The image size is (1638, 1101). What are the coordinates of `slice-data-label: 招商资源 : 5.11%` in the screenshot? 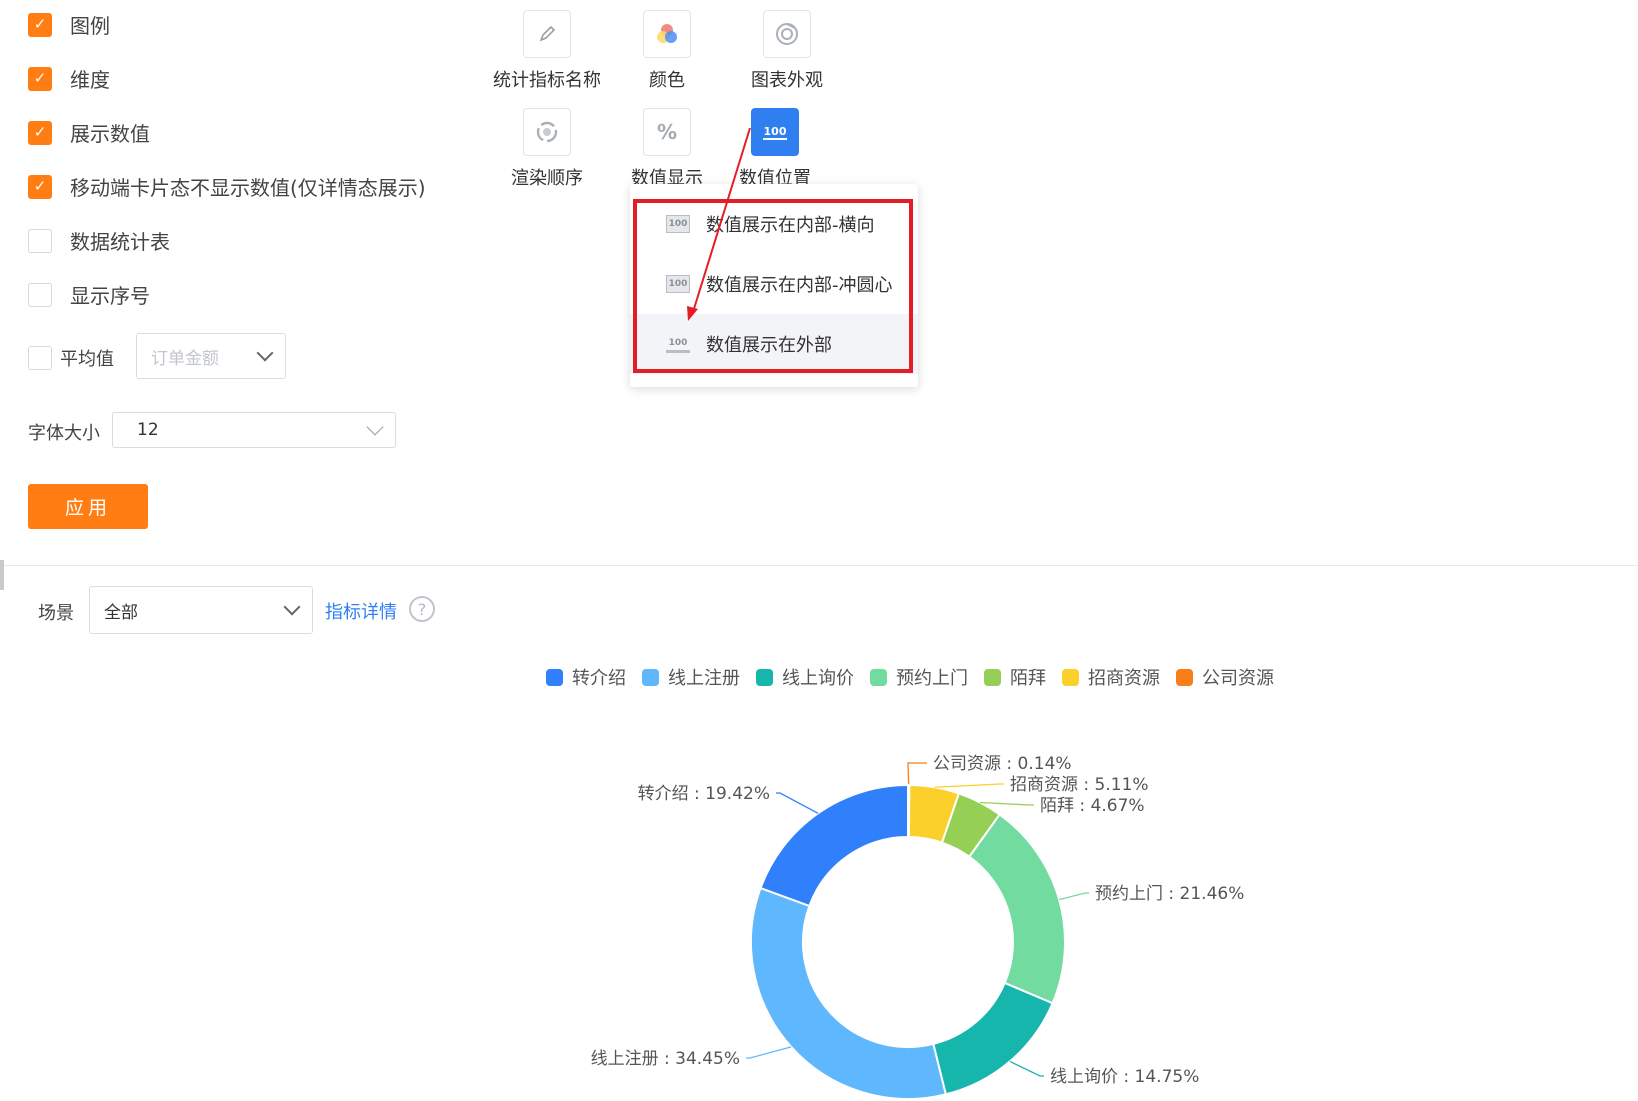 It's located at (1079, 785).